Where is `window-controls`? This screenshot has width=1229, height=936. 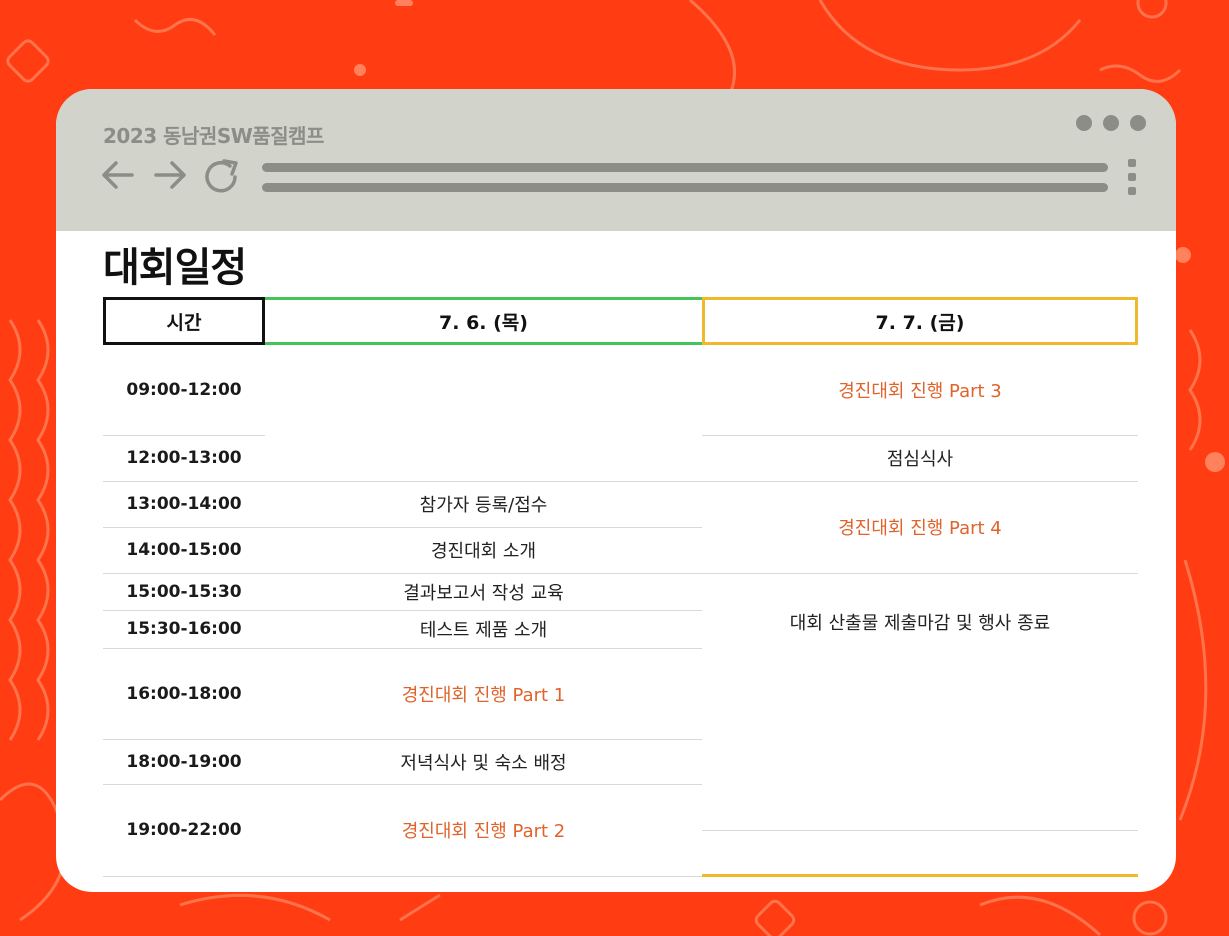
window-controls is located at coordinates (1111, 123).